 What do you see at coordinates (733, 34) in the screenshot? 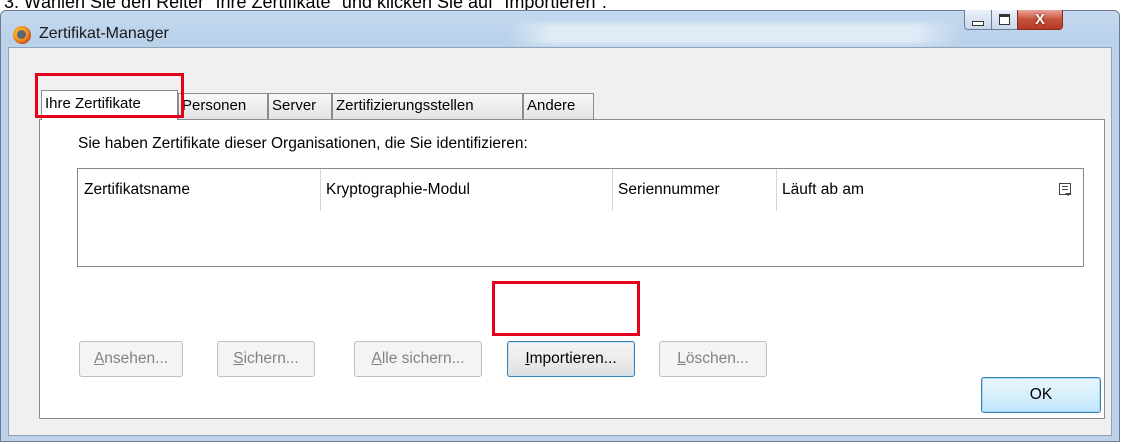
I see `blurred-background-text` at bounding box center [733, 34].